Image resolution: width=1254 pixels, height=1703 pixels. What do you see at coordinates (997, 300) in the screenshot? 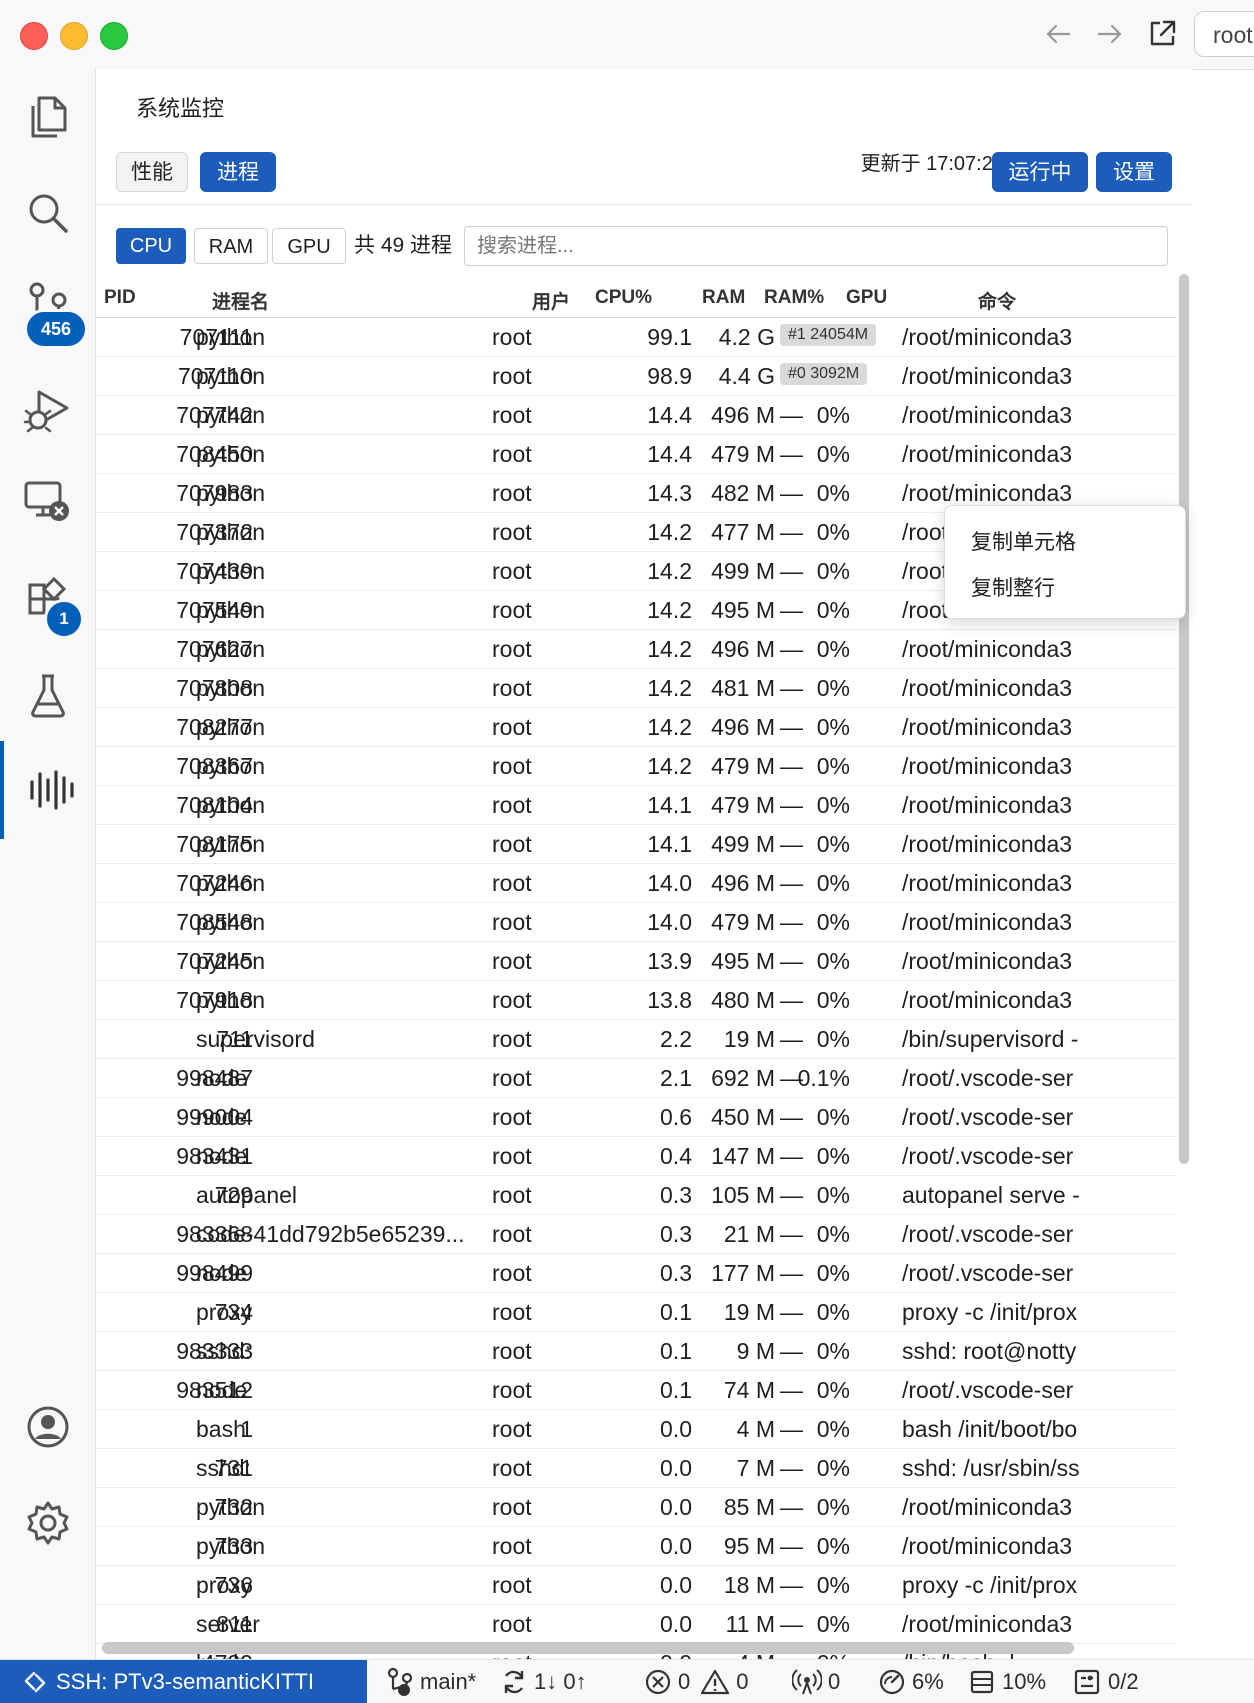
I see `header-command: 命令` at bounding box center [997, 300].